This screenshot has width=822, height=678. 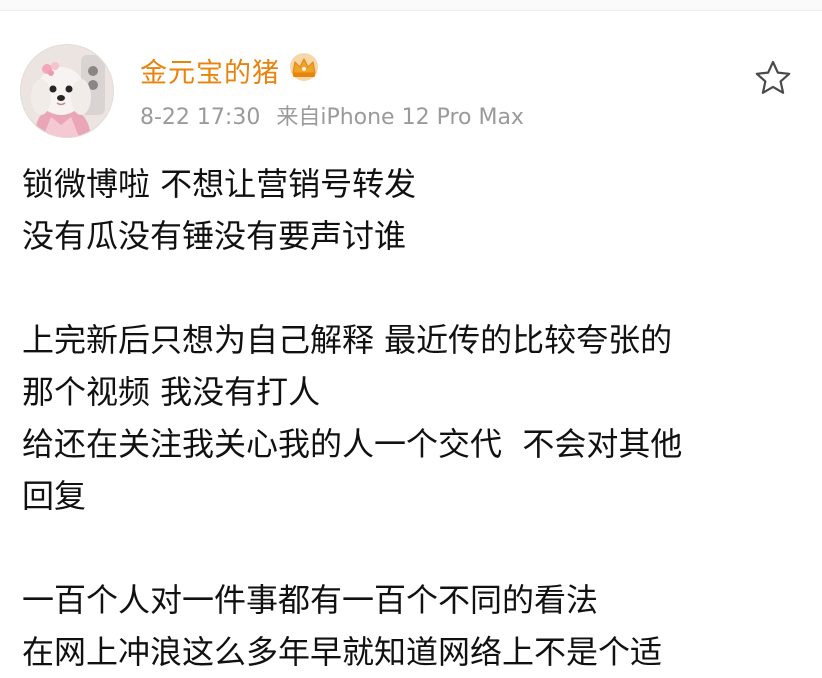 What do you see at coordinates (415, 92) in the screenshot?
I see `post-header: 金元宝的猪 8-22 17:30 来自iPhone 12 Pro Max` at bounding box center [415, 92].